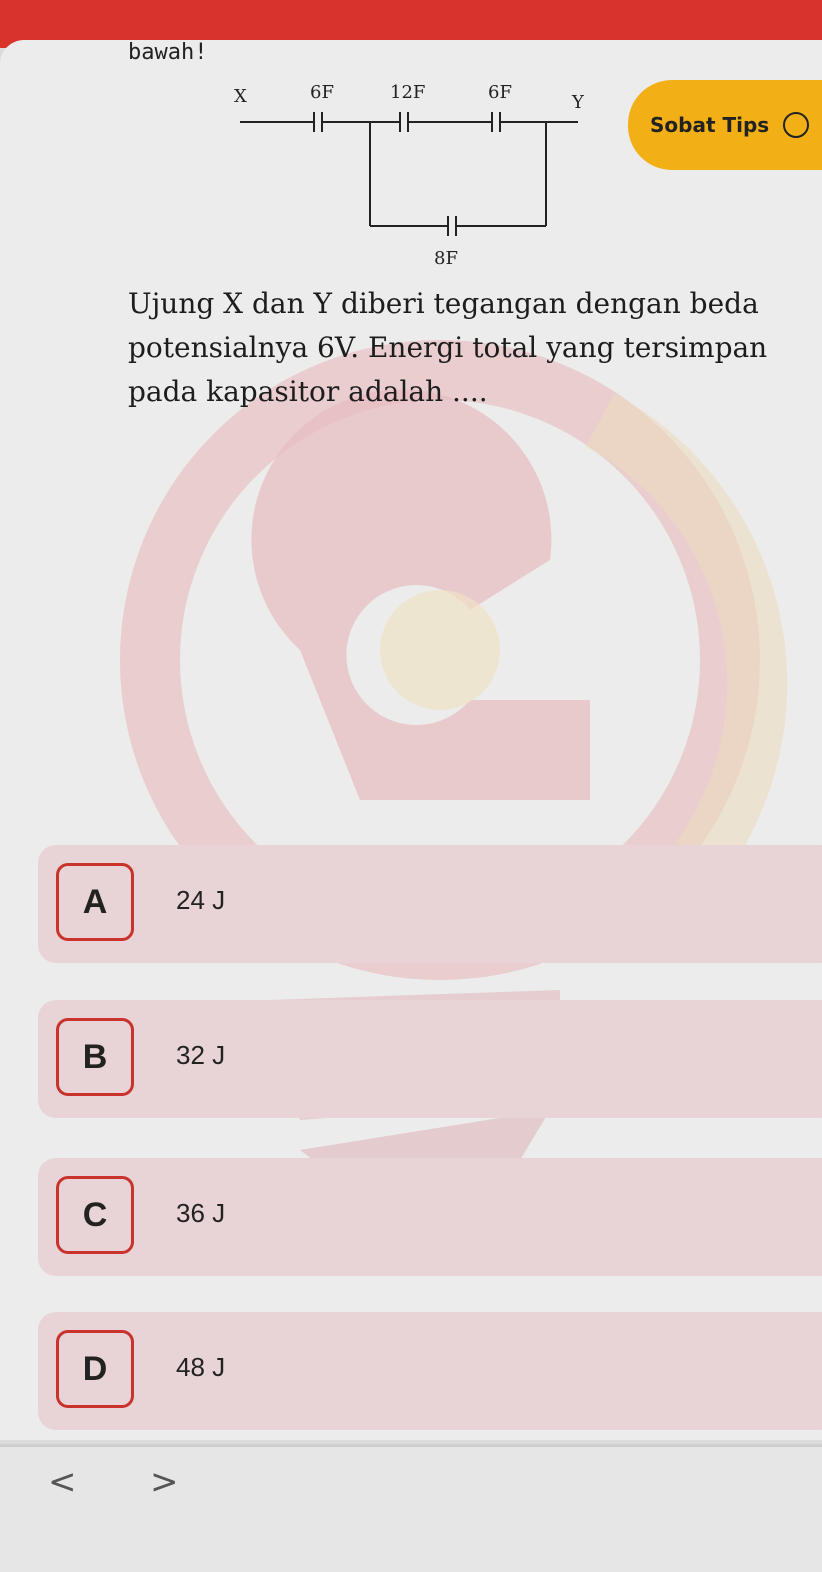 This screenshot has height=1572, width=822. I want to click on option-b: B 32 J, so click(430, 1059).